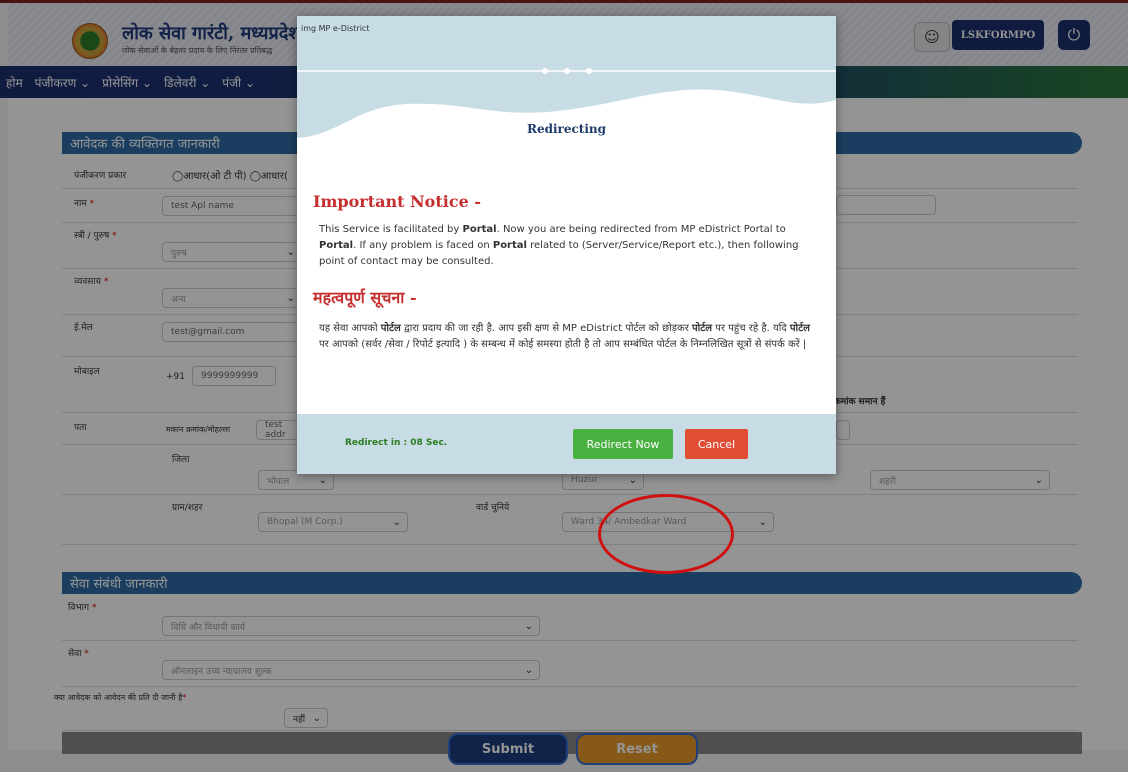 This screenshot has width=1128, height=772. I want to click on broken-image-placeholder: img MP e-District, so click(335, 28).